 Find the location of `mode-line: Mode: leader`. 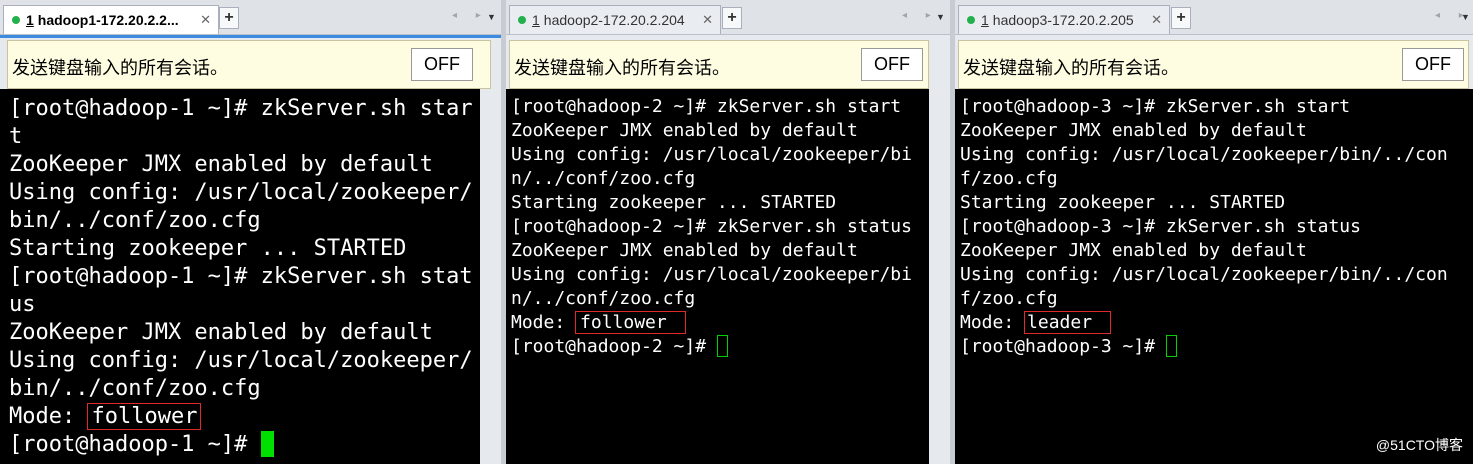

mode-line: Mode: leader is located at coordinates (1204, 323).